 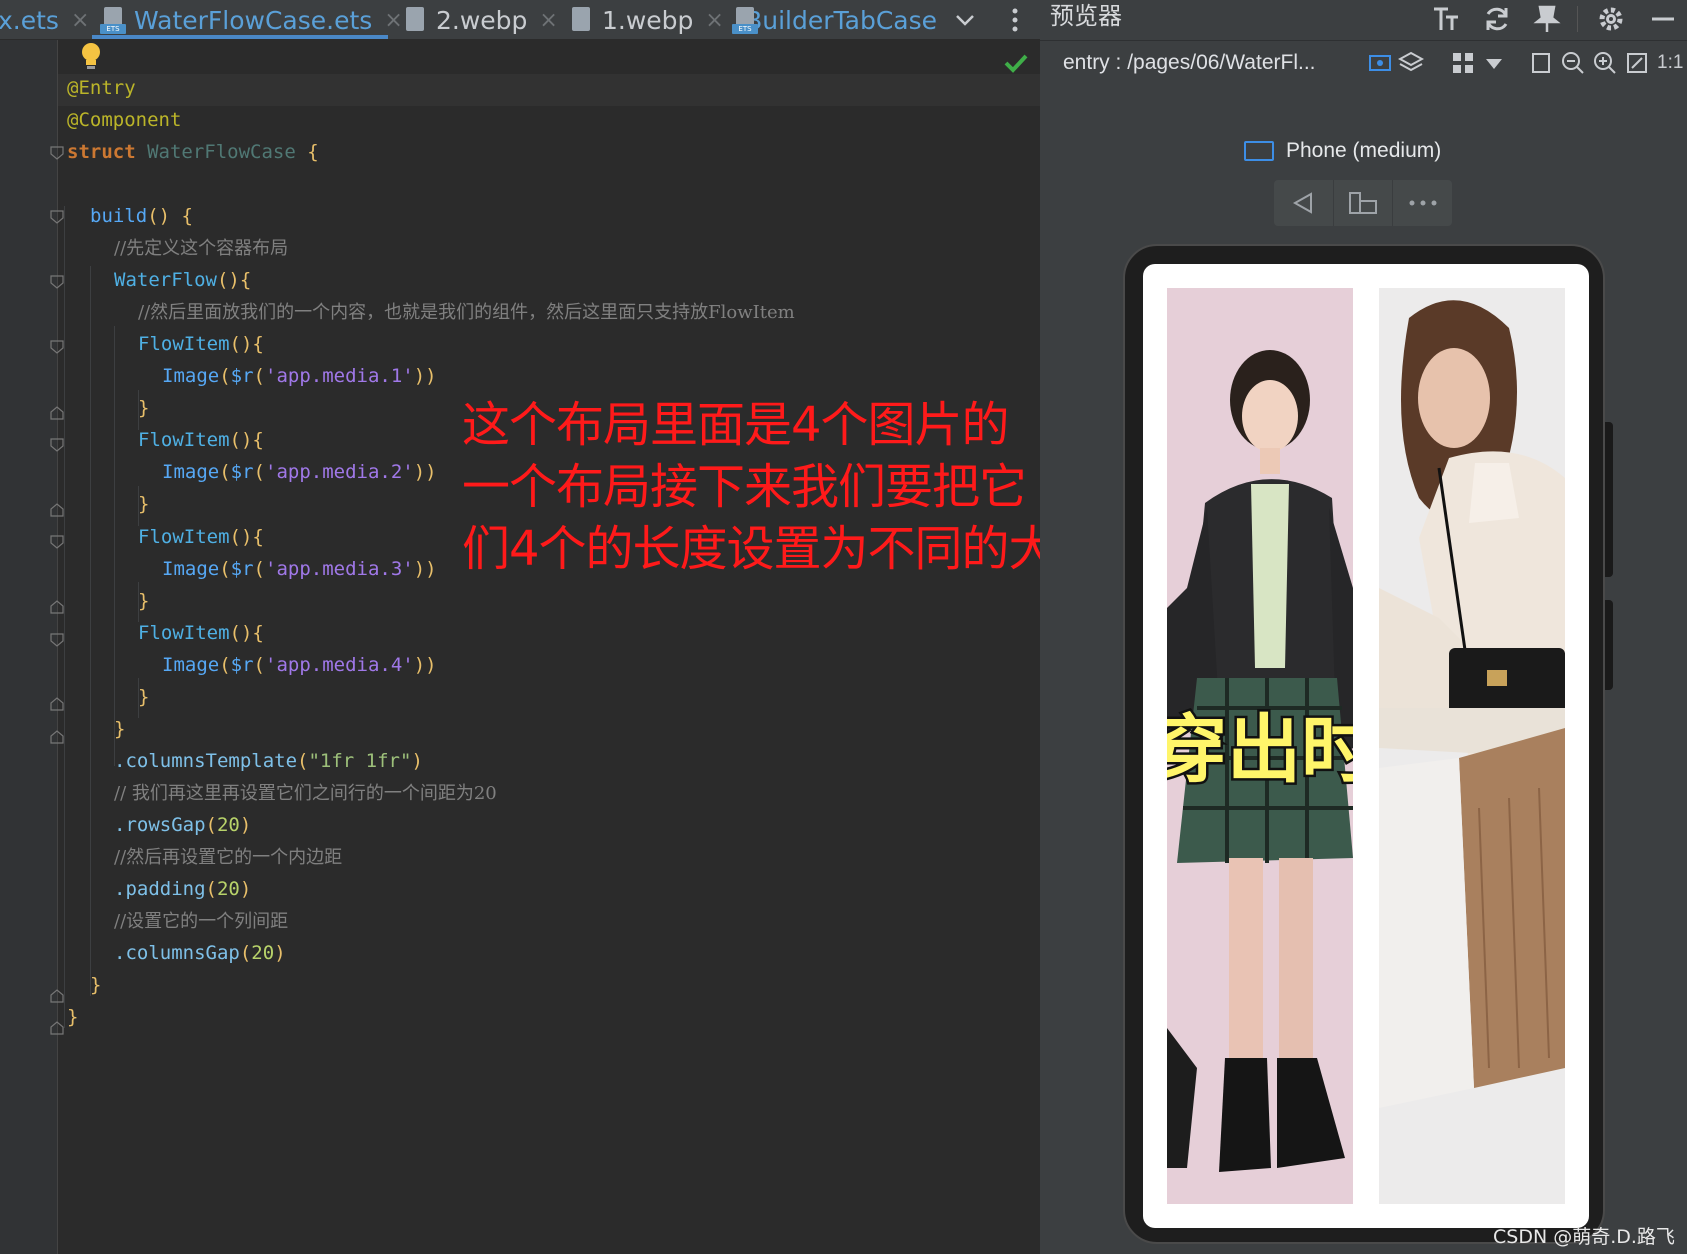 I want to click on code-line-28: .columnsGap(20), so click(x=200, y=953).